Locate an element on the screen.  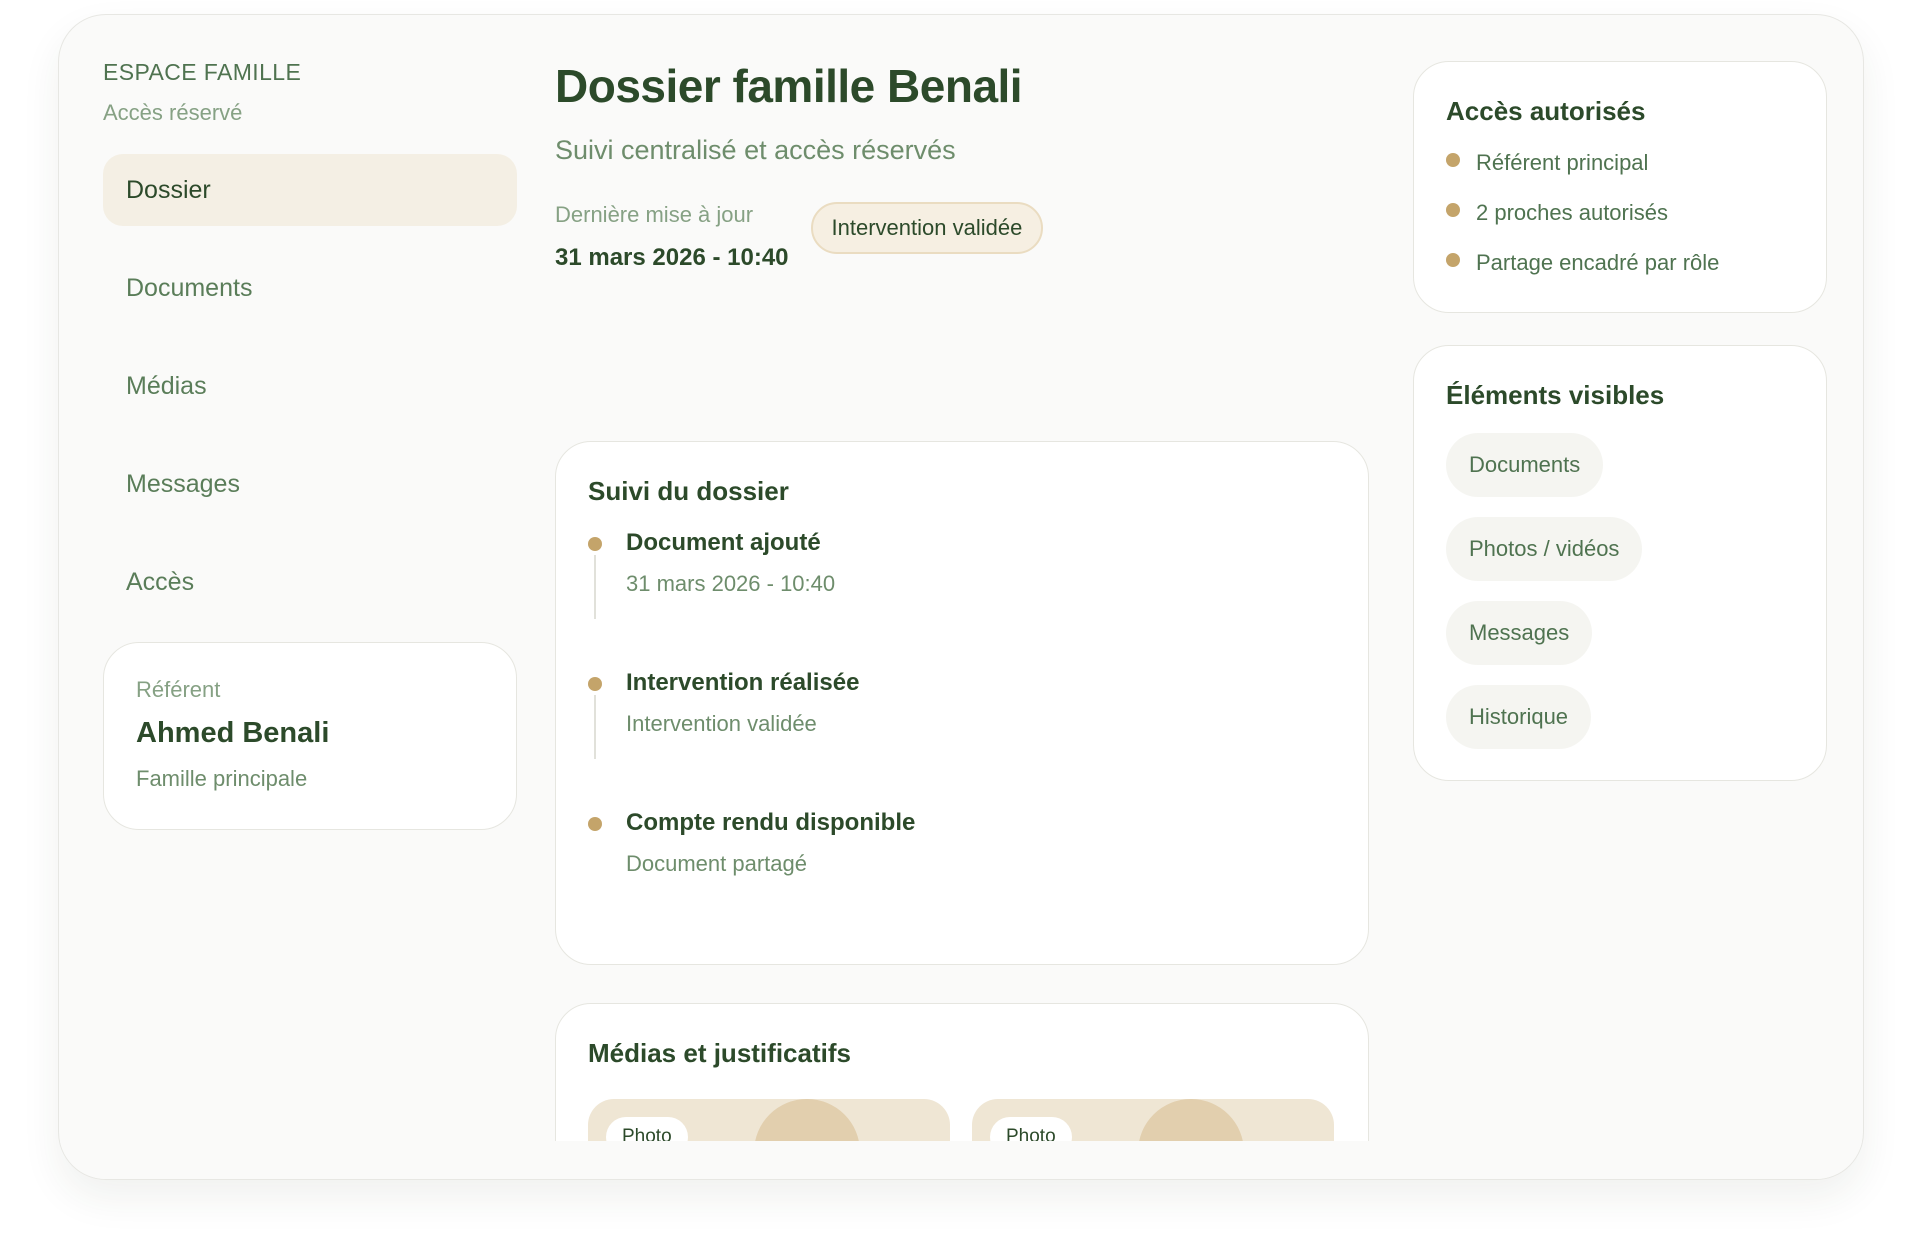
status-badge-label: Intervention validée is located at coordinates (927, 227).